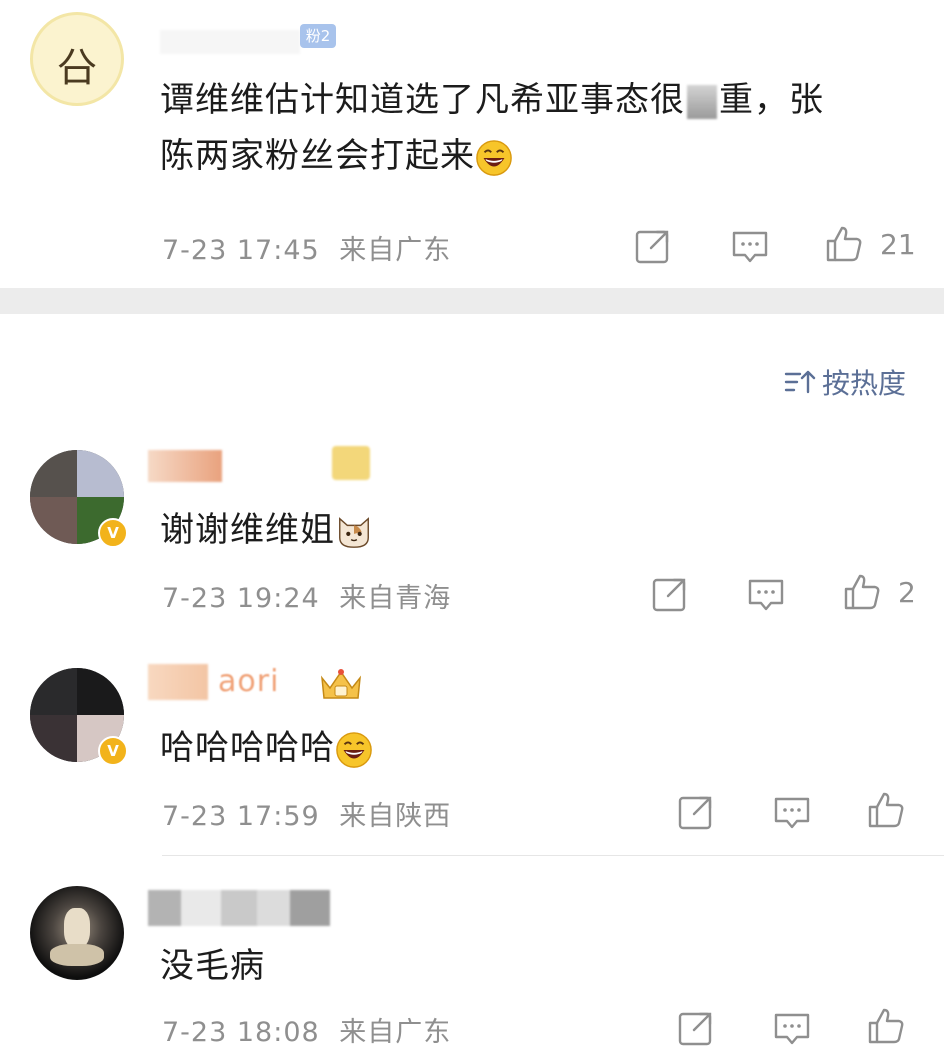 The image size is (944, 1051). I want to click on comment-text-line2: 陈两家粉丝会打起来, so click(336, 152).